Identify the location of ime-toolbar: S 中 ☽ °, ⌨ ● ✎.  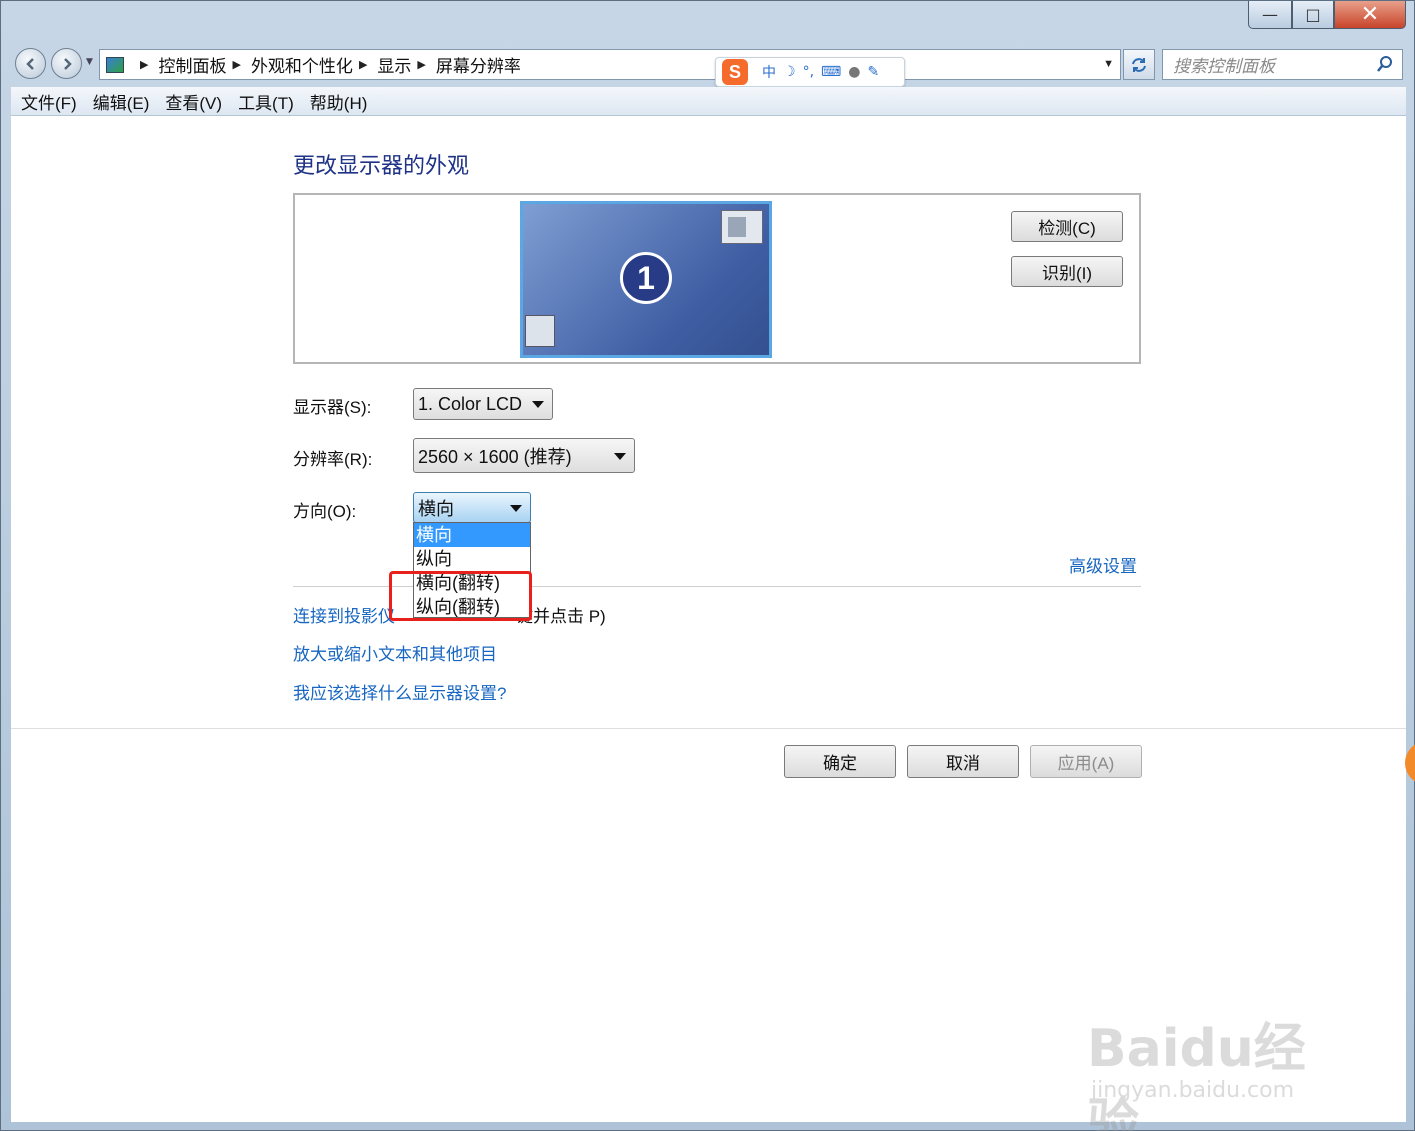
(810, 72).